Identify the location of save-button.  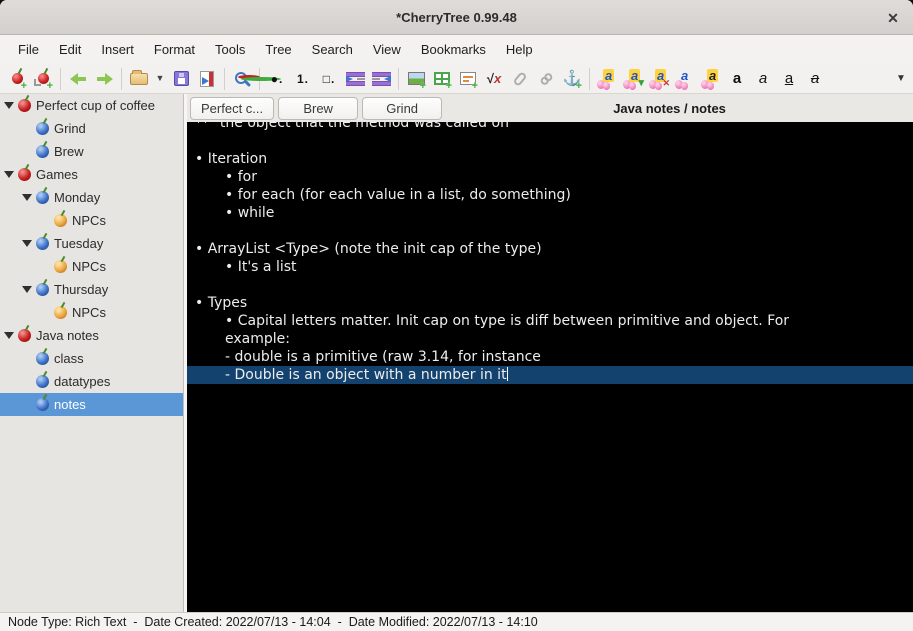
(181, 79).